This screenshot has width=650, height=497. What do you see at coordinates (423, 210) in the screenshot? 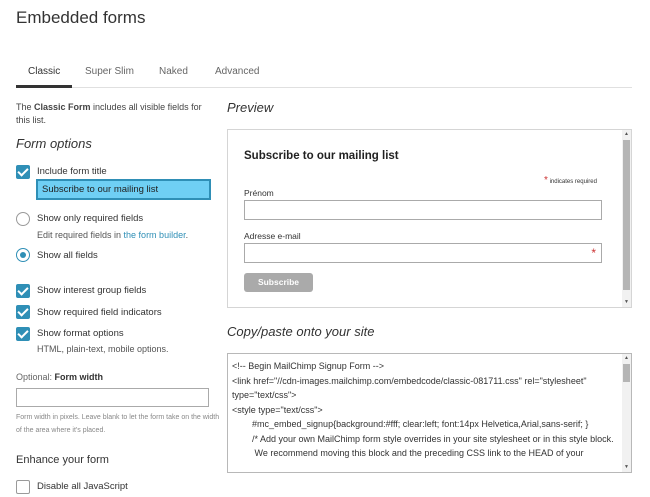
I see `firstname-input` at bounding box center [423, 210].